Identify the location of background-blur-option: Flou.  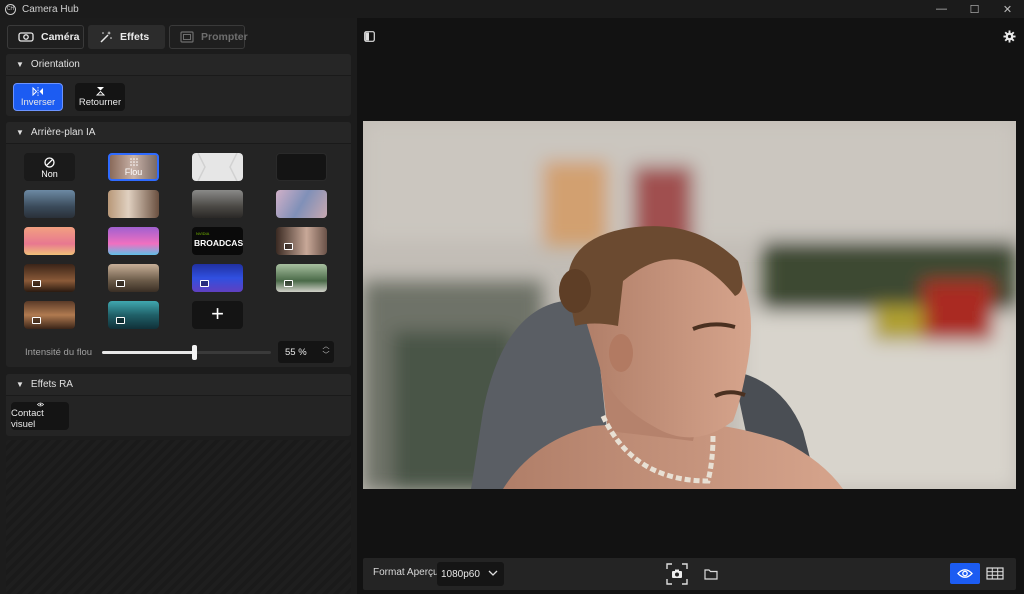
(133, 167).